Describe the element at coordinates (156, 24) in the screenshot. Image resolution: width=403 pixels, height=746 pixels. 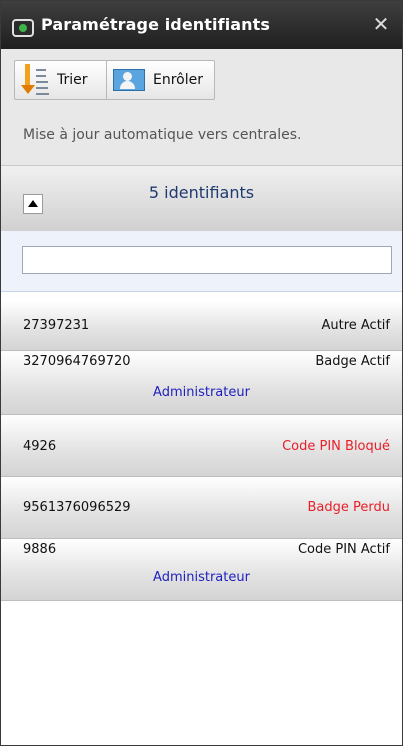
I see `panel-title: Paramétrage identifiants` at that location.